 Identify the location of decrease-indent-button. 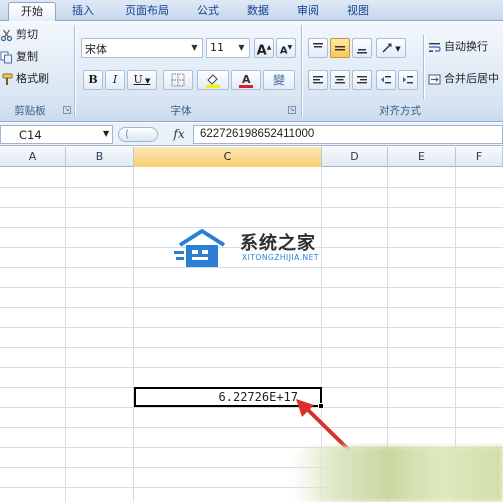
(386, 80).